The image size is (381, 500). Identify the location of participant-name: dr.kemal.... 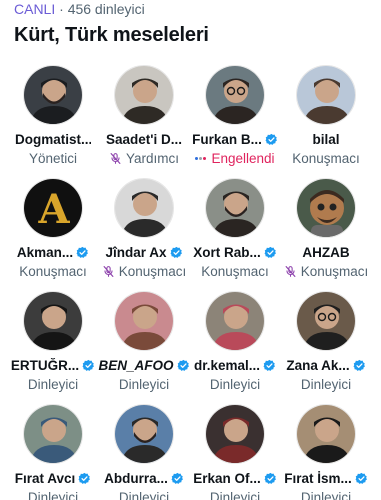
(235, 365).